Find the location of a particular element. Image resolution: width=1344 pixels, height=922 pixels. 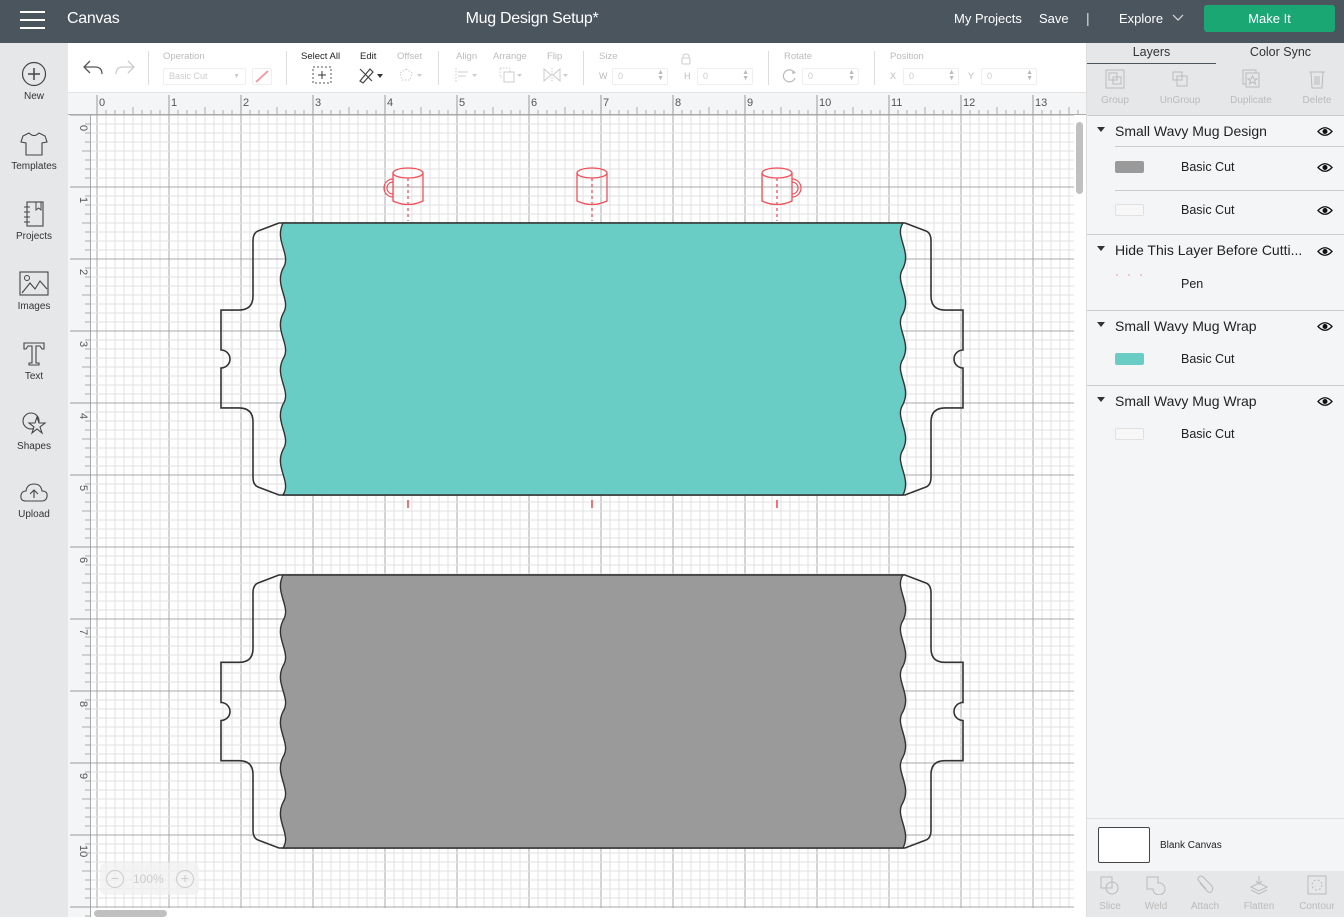

x-position-input: 0 ▲ ▼ is located at coordinates (931, 76).